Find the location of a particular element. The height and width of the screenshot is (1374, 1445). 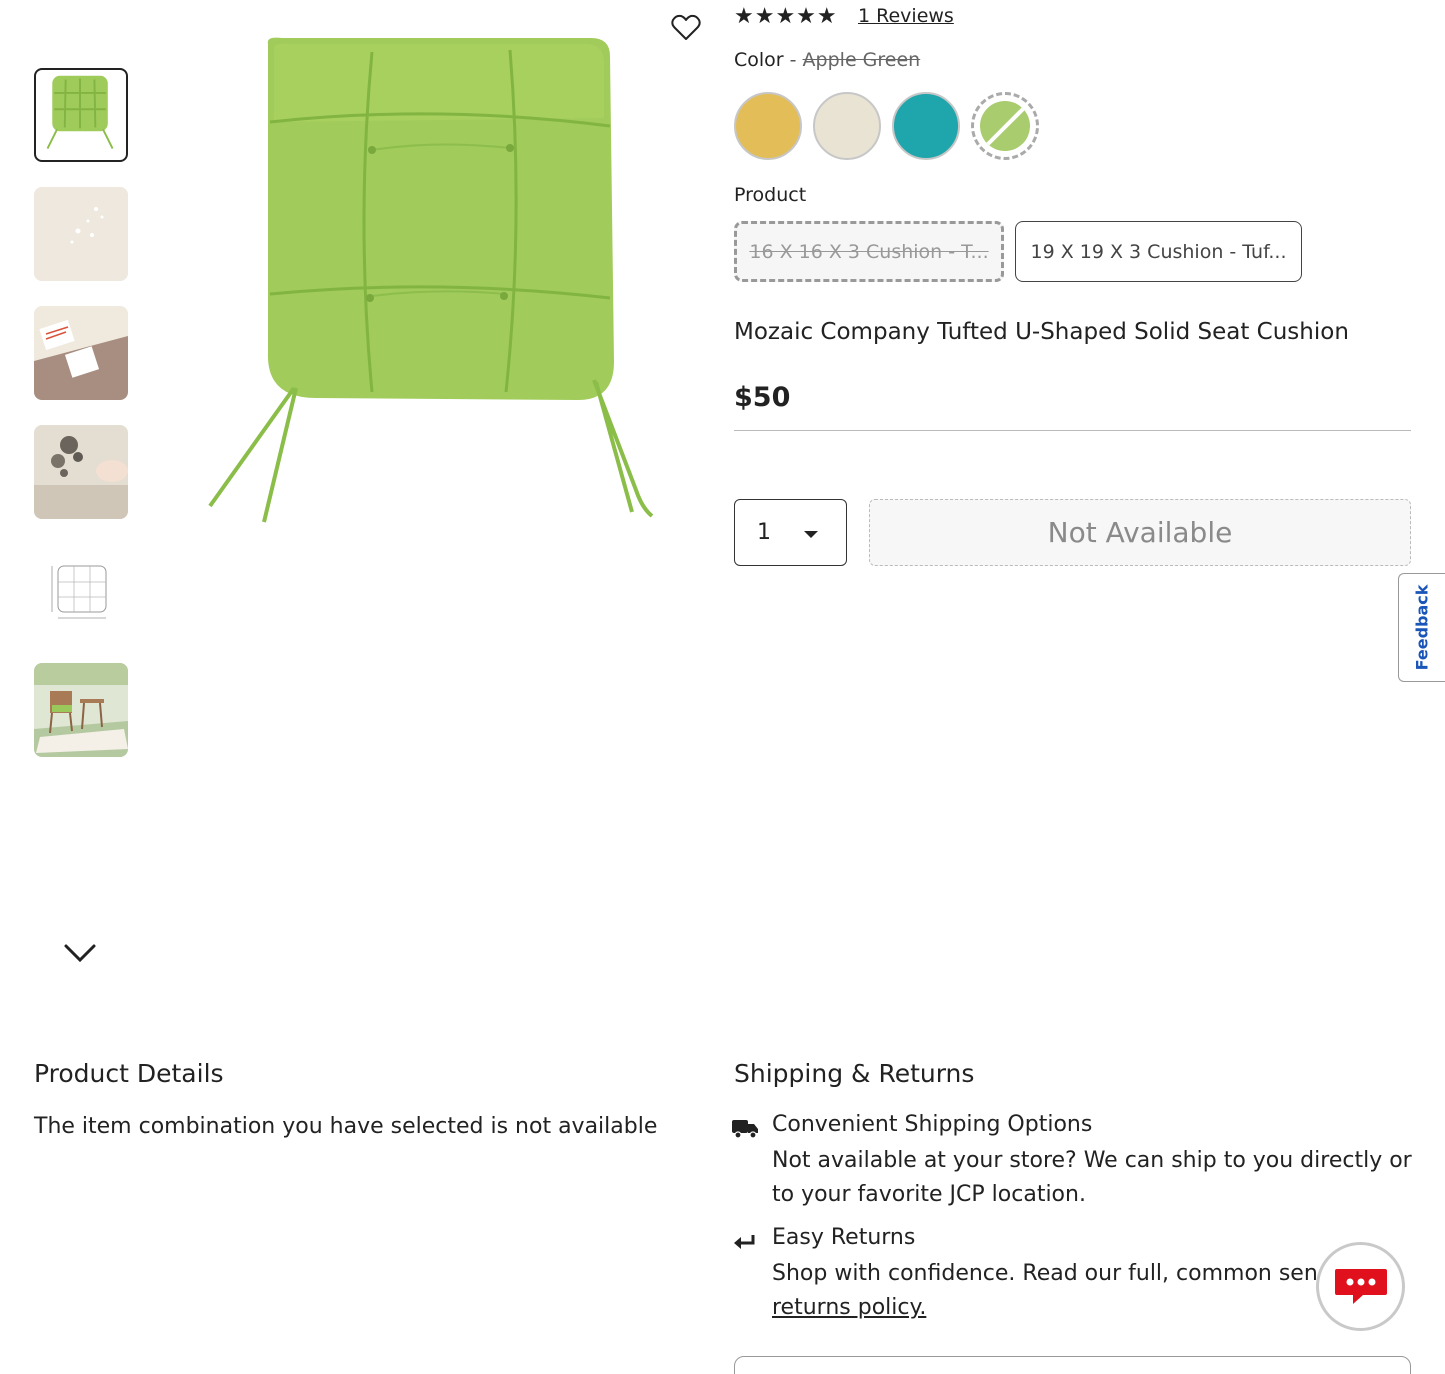

shipping-options-title: Convenient Shipping Options is located at coordinates (932, 1124).